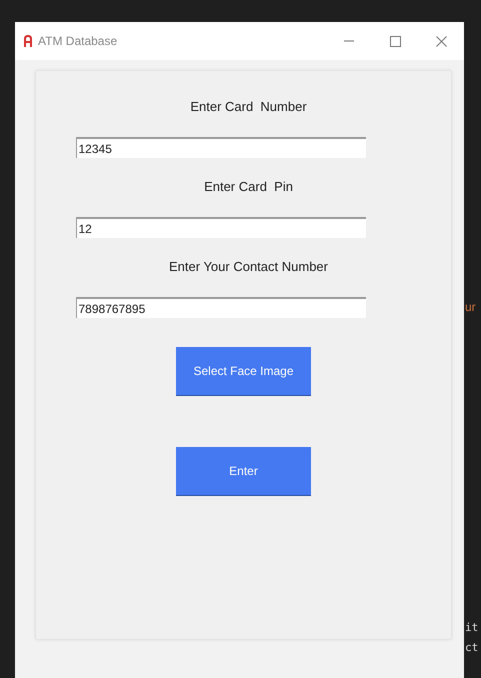  What do you see at coordinates (470, 307) in the screenshot?
I see `background-text: ur` at bounding box center [470, 307].